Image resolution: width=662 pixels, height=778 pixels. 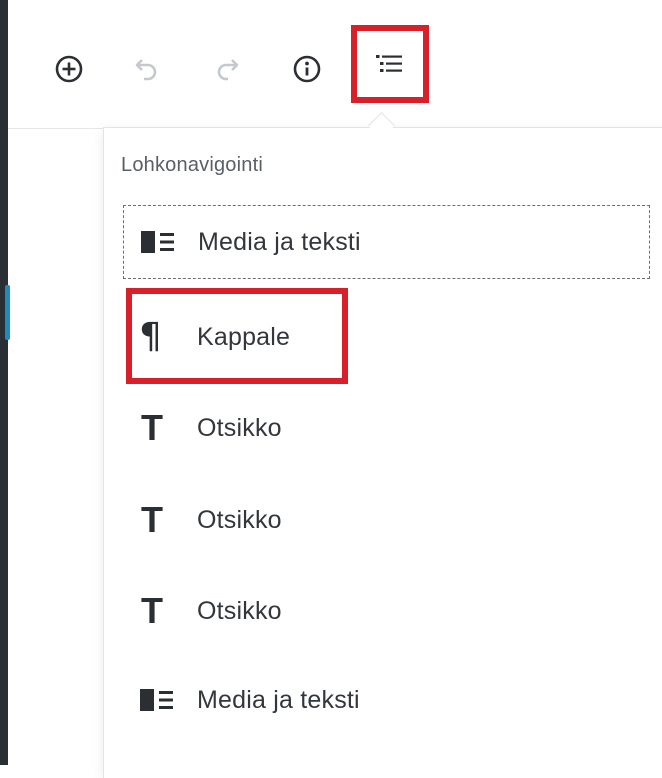 What do you see at coordinates (386, 700) in the screenshot?
I see `nav-item-media-text: Media ja teksti` at bounding box center [386, 700].